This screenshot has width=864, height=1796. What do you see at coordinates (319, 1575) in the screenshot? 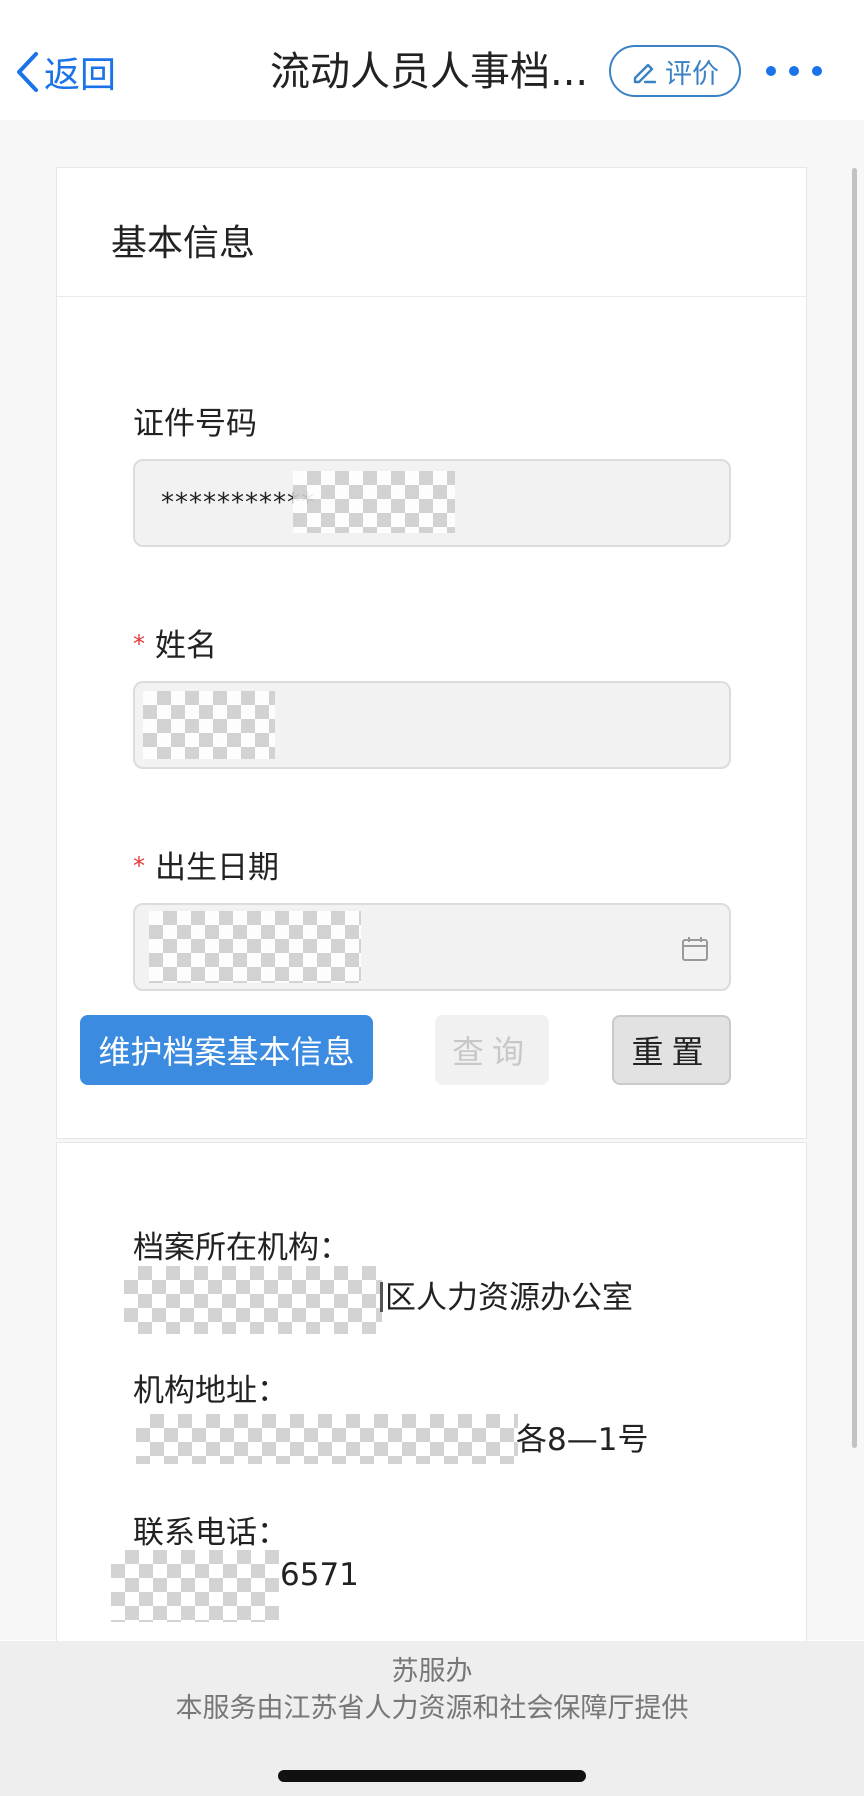
I see `phone-value: 6571` at bounding box center [319, 1575].